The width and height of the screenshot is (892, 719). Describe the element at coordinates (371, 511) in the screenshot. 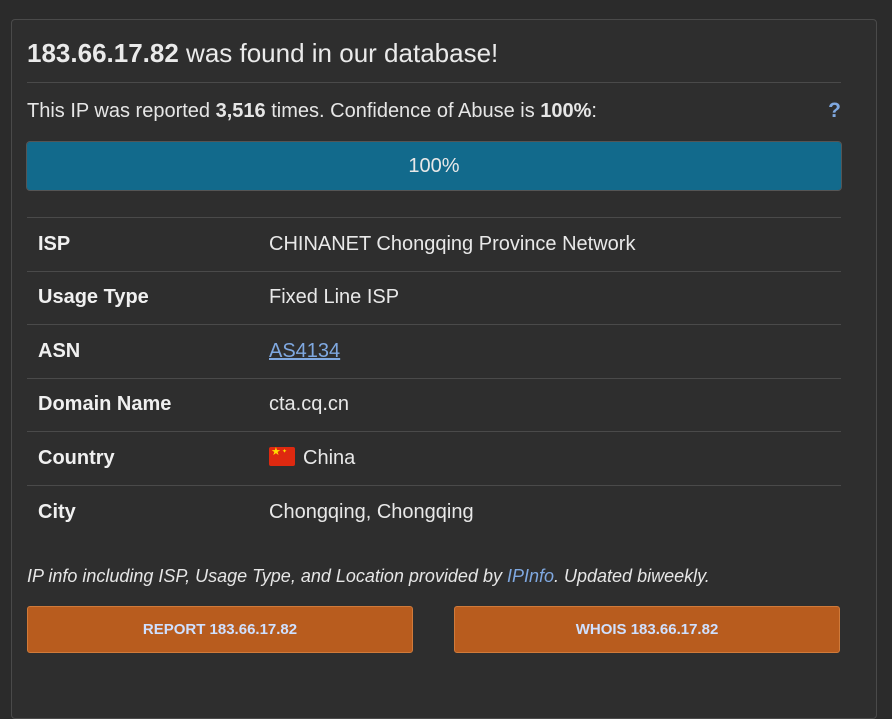

I see `city-value: Chongqing, Chongqing` at that location.